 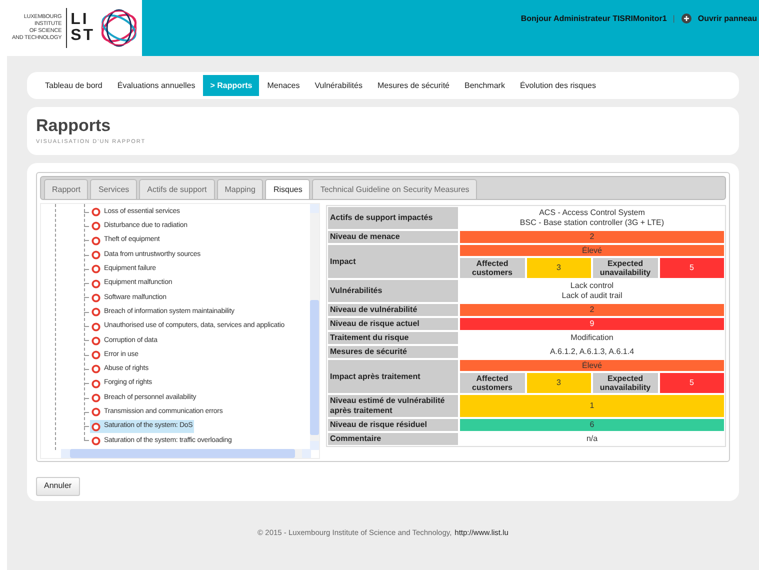 I want to click on nav-link: Évolution des risques, so click(x=557, y=85).